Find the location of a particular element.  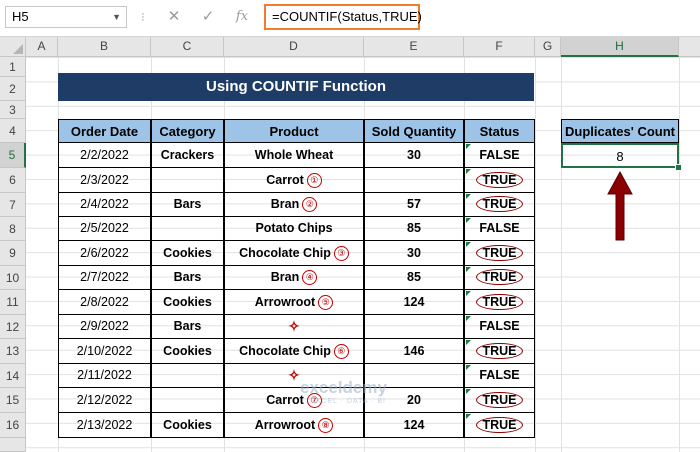

name-box-value: H5 is located at coordinates (20, 16).